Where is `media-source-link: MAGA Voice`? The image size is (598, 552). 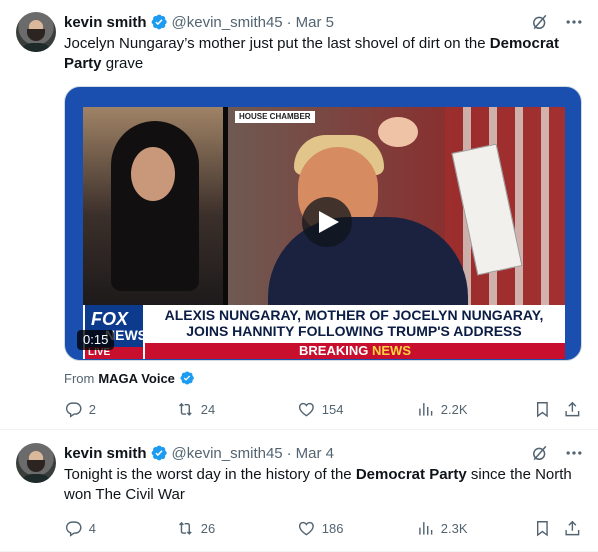 media-source-link: MAGA Voice is located at coordinates (136, 378).